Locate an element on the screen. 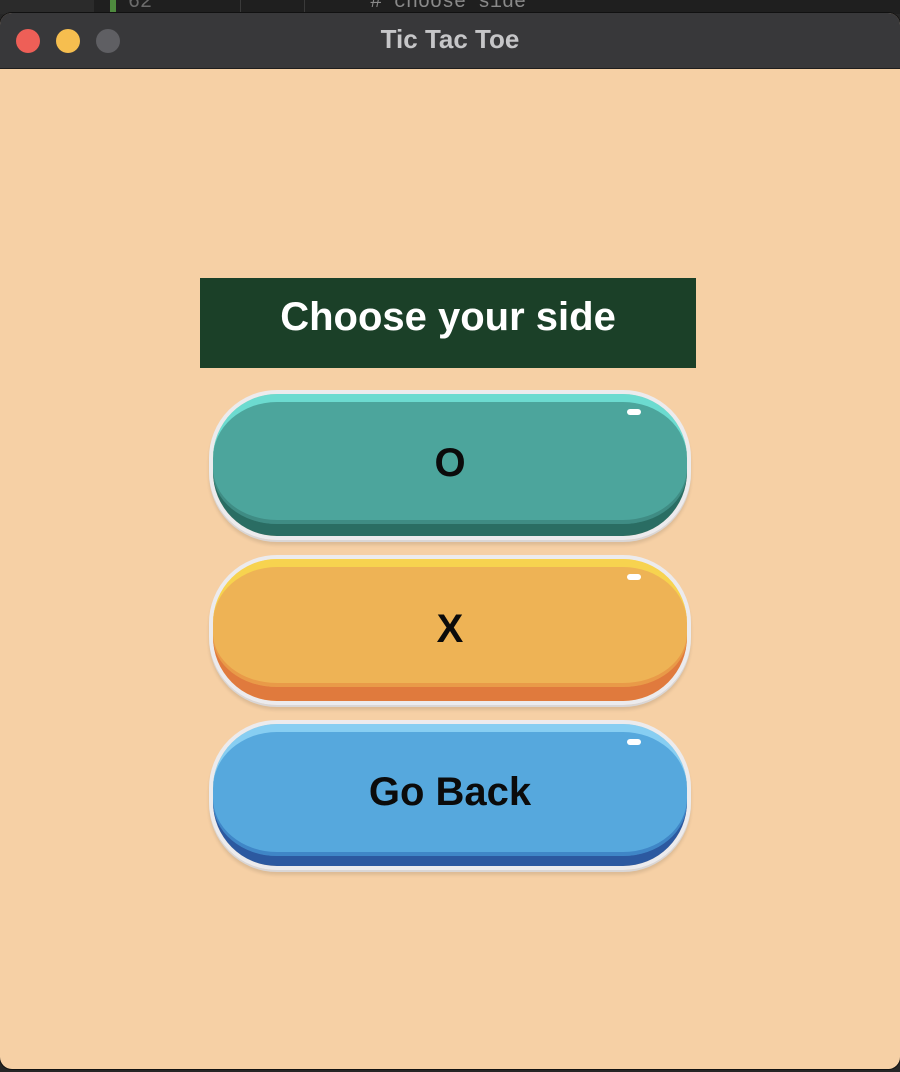 This screenshot has width=900, height=1072. background-editor-strip: 62 # choose side is located at coordinates (450, 7).